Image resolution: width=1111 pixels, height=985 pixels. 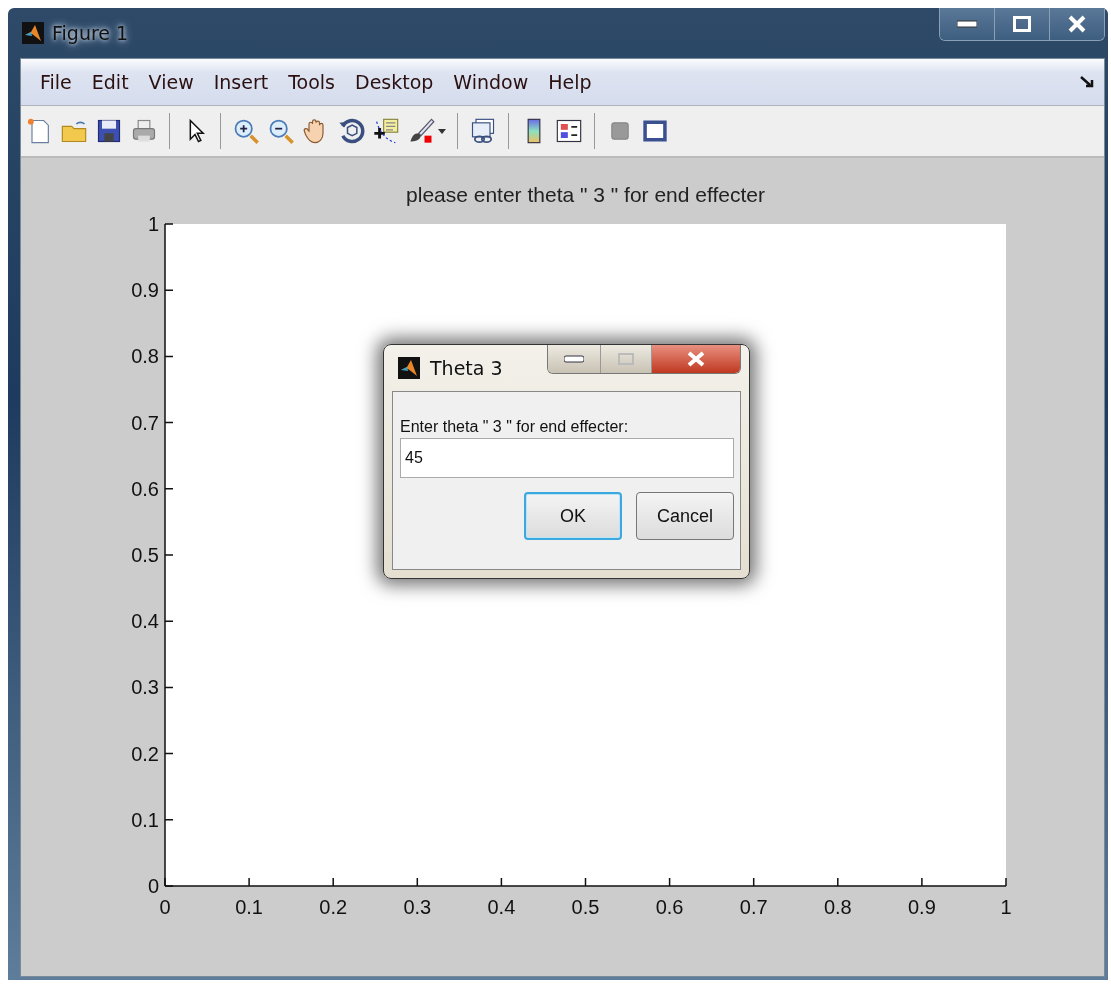 I want to click on menu-item: File, so click(x=61, y=82).